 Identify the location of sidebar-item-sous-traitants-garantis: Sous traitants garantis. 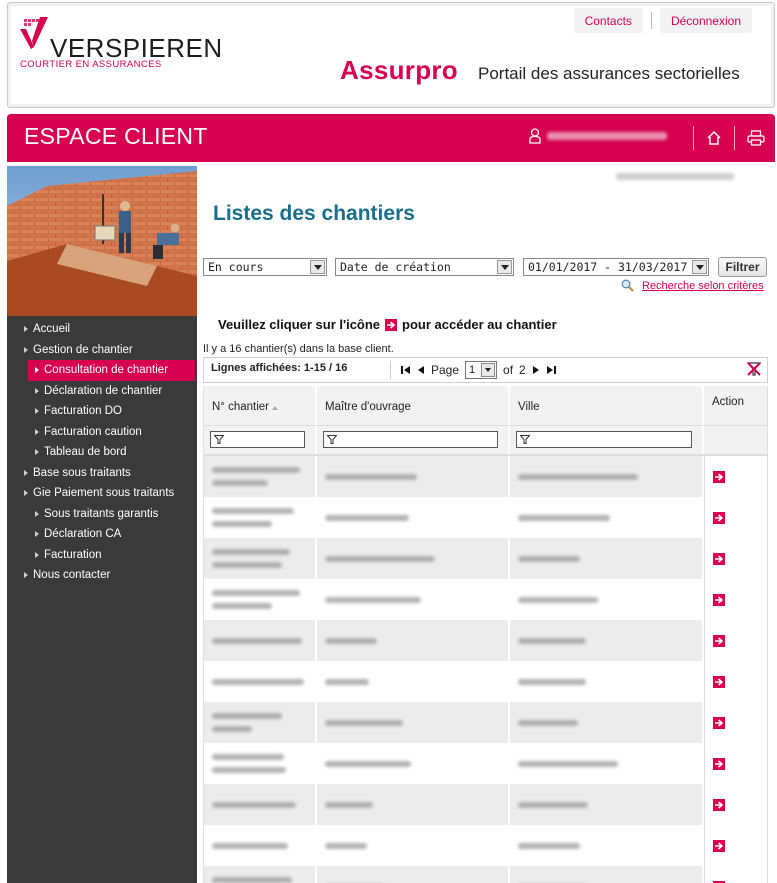
(102, 514).